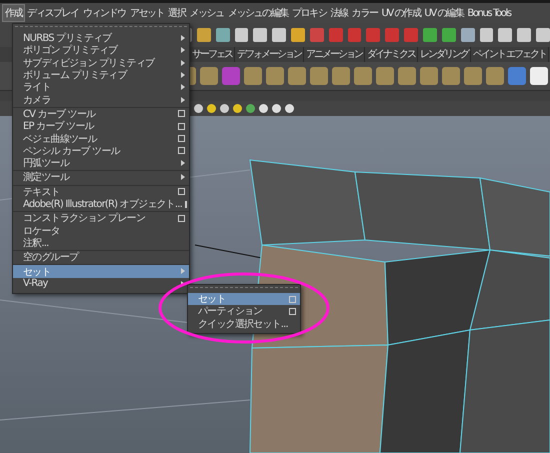  I want to click on menu-item: アセット, so click(147, 13).